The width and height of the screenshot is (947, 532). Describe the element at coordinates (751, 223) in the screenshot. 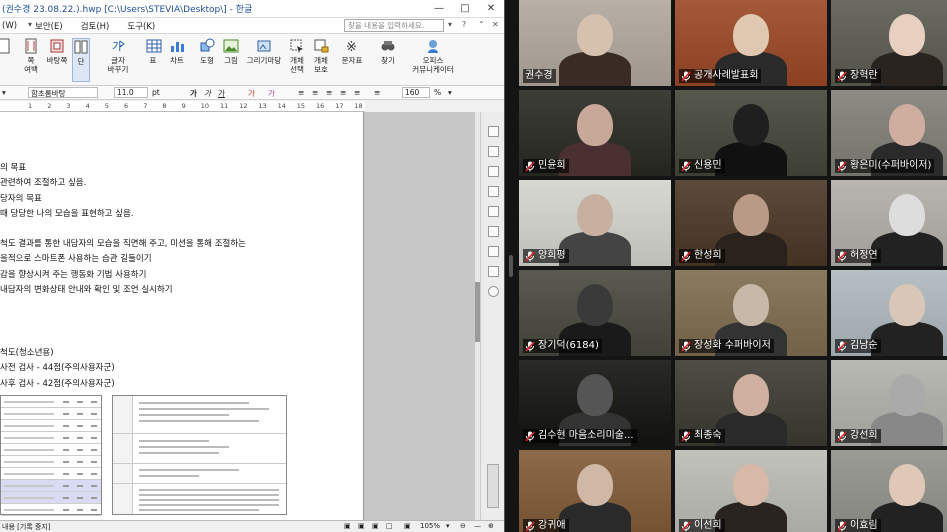

I see `participant-tile: 한성희` at that location.